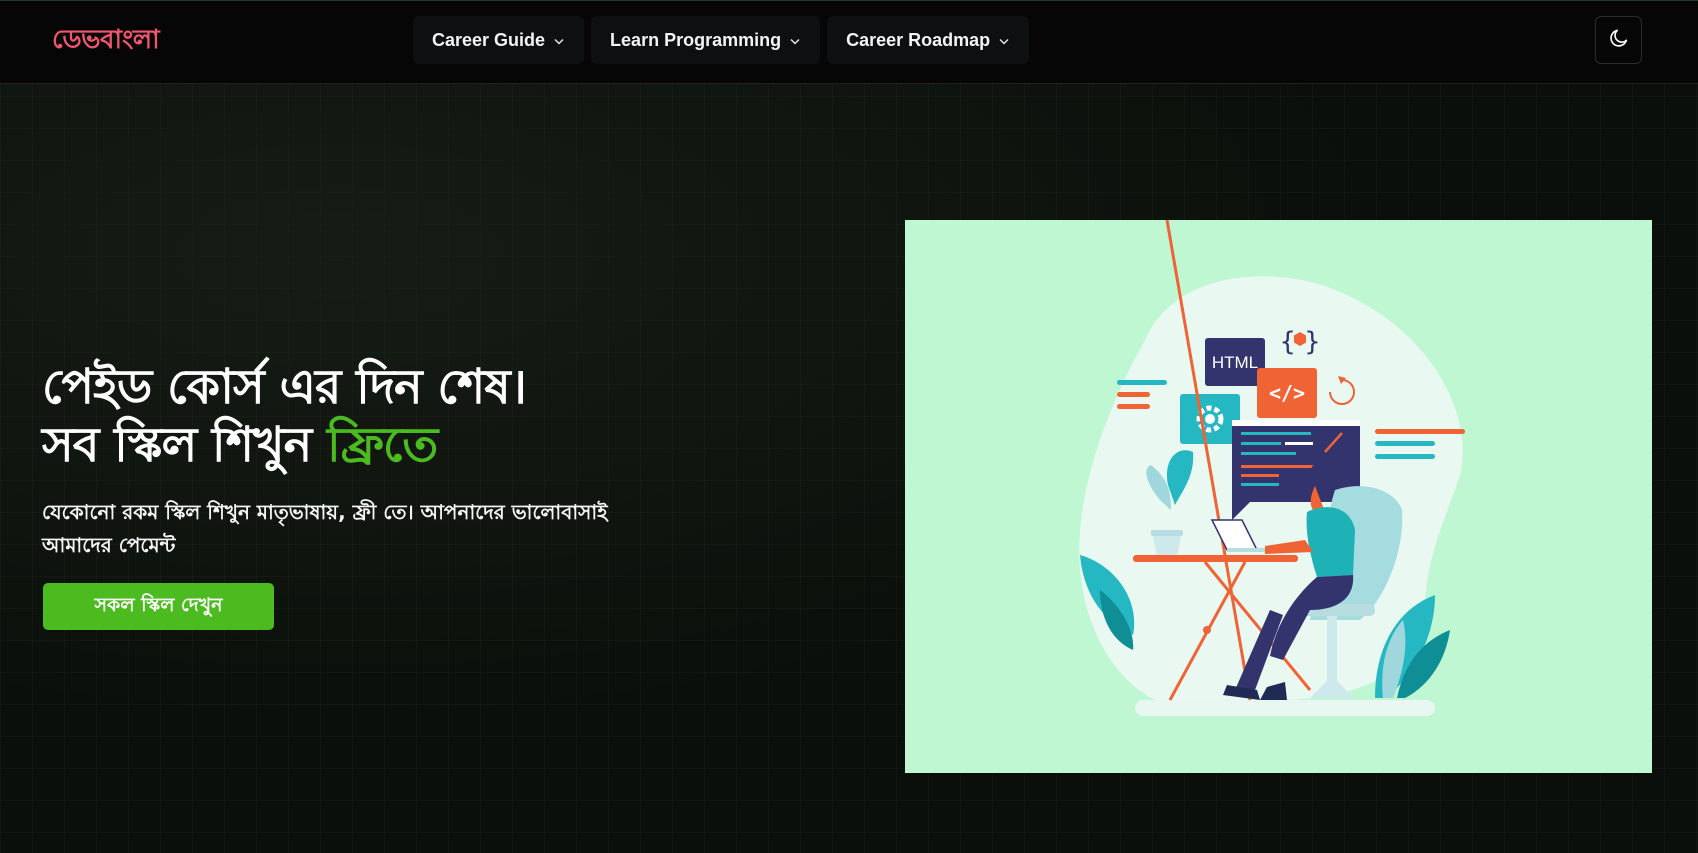 The width and height of the screenshot is (1698, 853). What do you see at coordinates (106, 41) in the screenshot?
I see `brand-logo: ডেভবাংলা` at bounding box center [106, 41].